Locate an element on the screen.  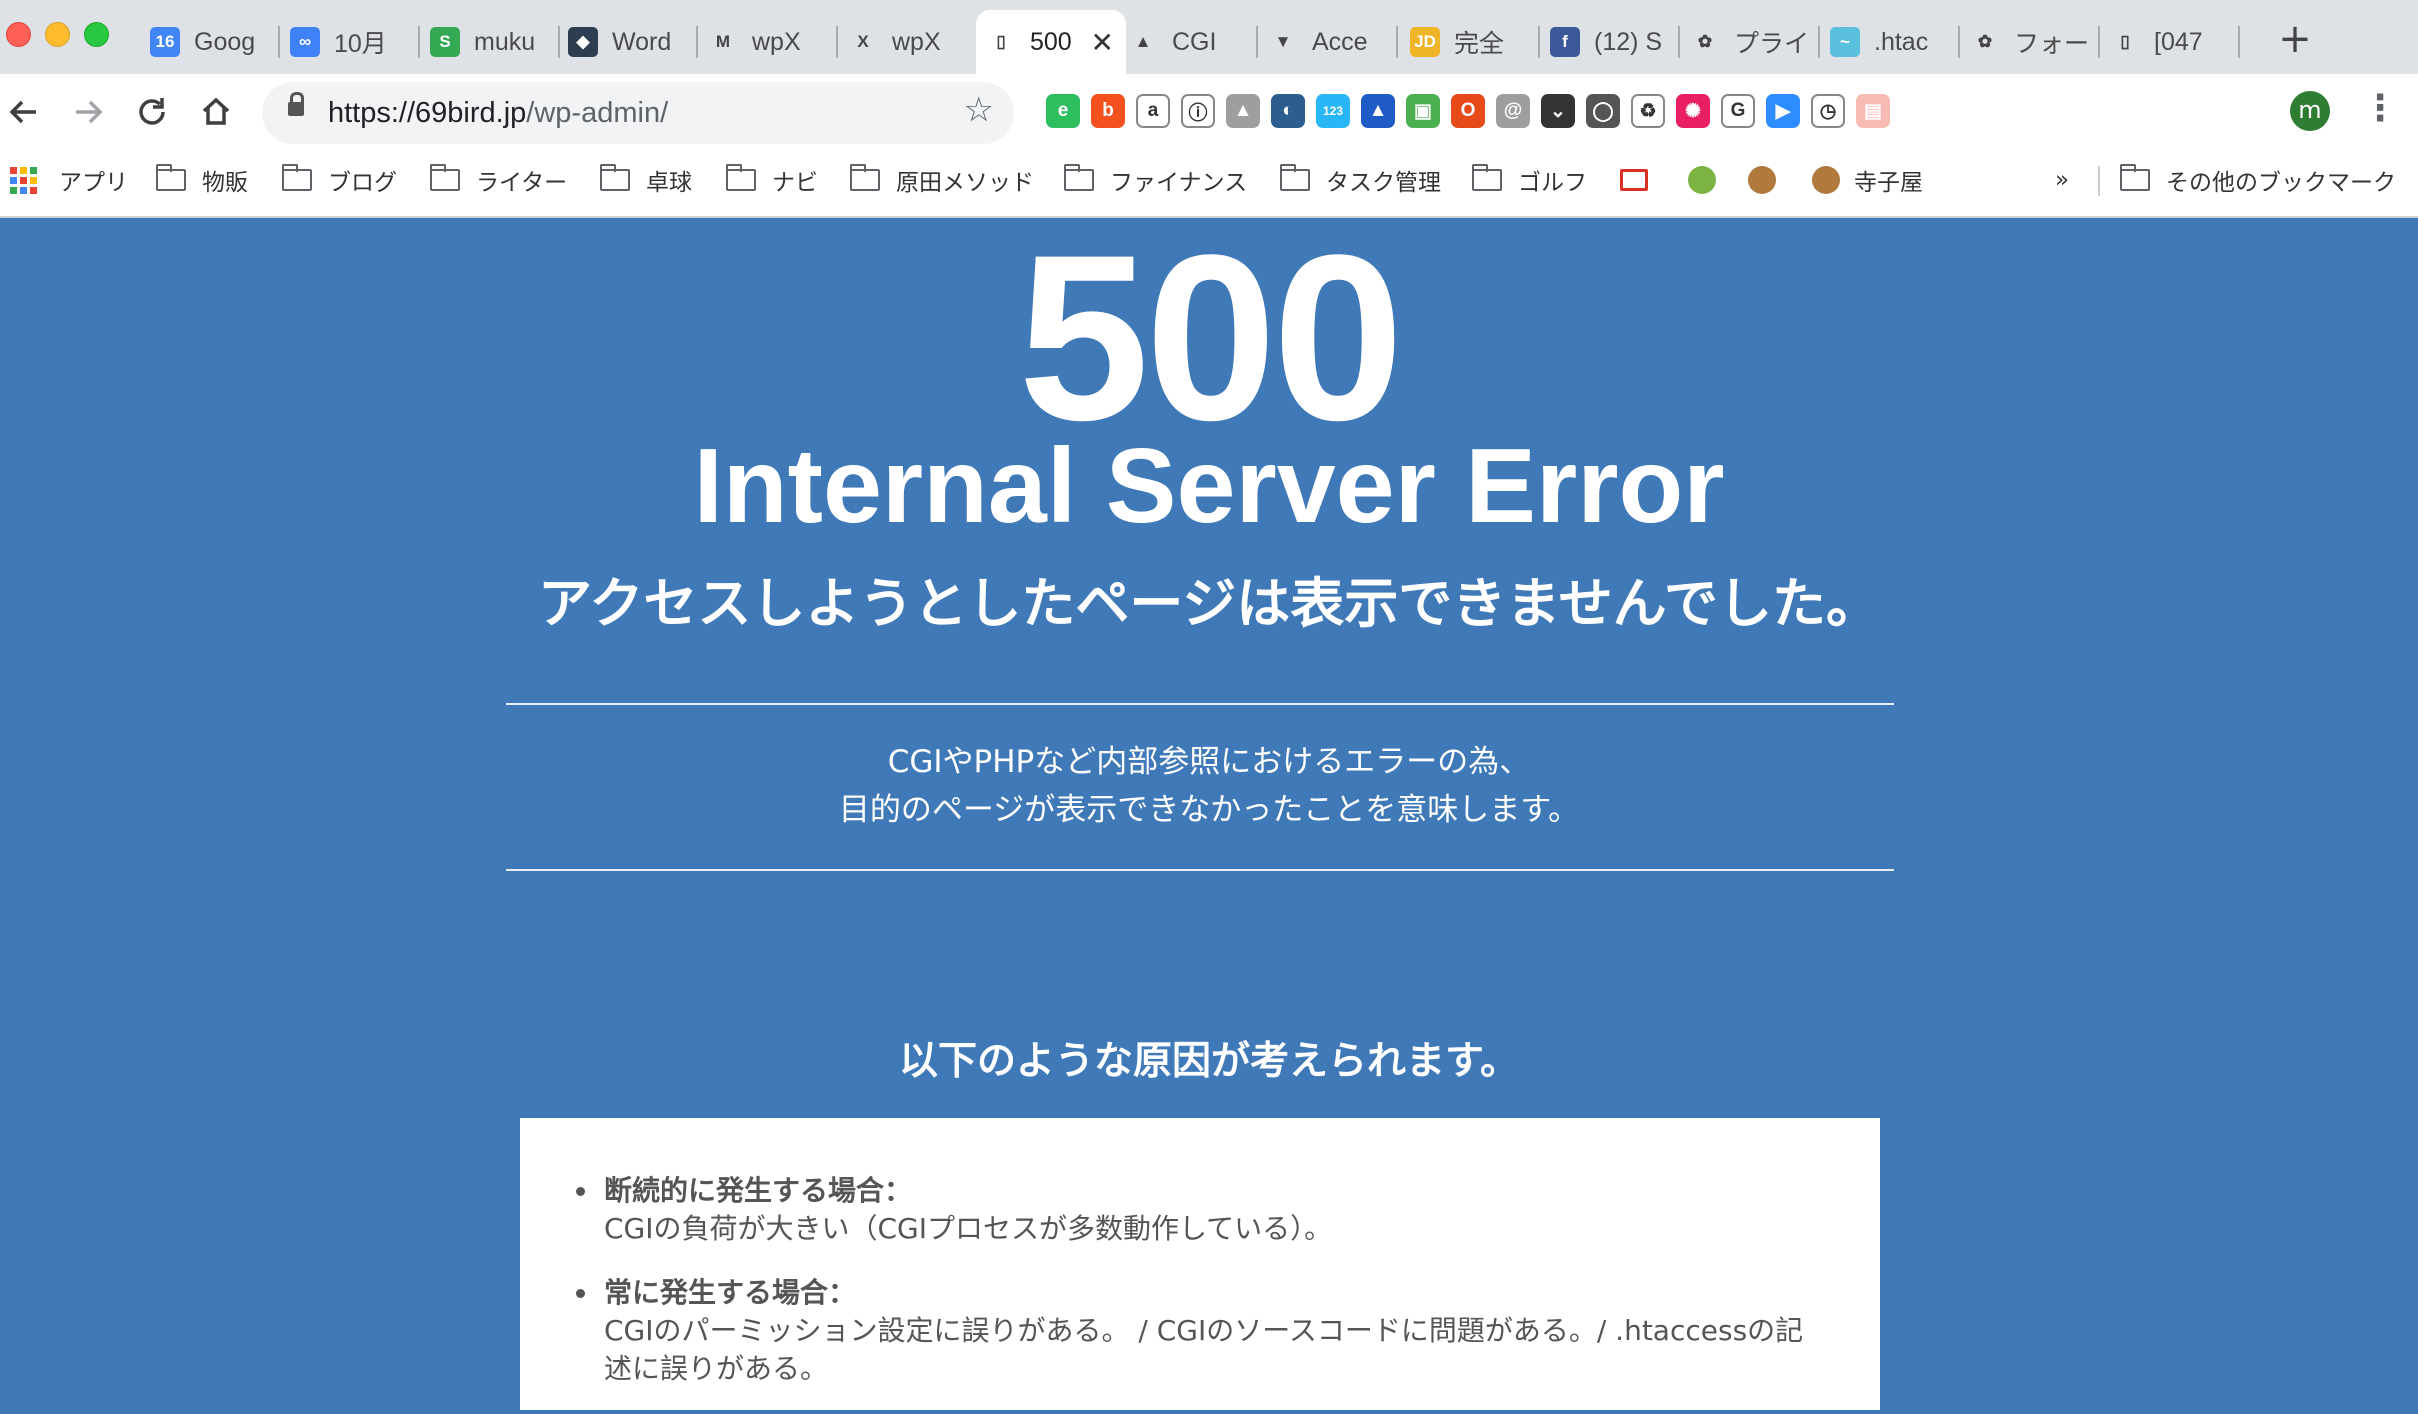
tab-cube: ◆ Word is located at coordinates (628, 42).